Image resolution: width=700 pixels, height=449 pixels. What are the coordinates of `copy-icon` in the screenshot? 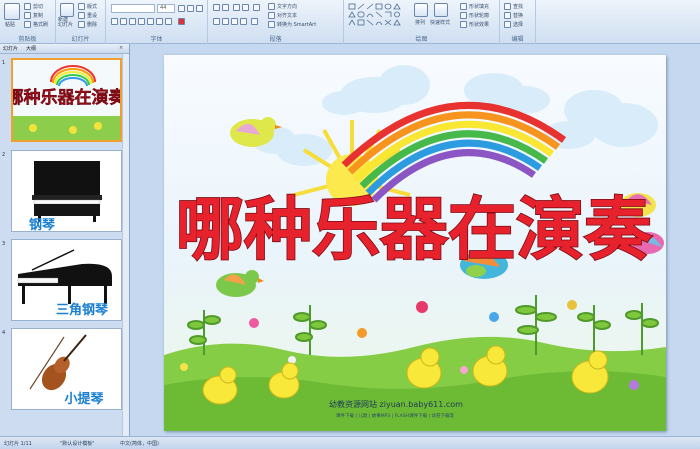 It's located at (27, 15).